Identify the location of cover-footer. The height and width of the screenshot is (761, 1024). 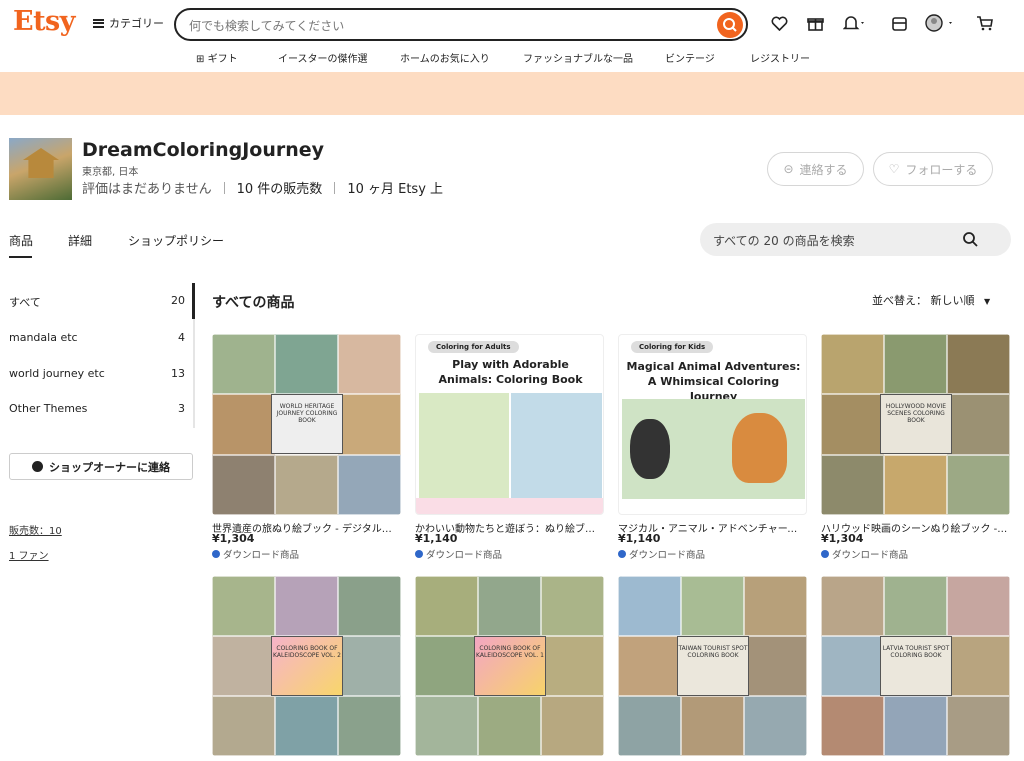
(509, 506).